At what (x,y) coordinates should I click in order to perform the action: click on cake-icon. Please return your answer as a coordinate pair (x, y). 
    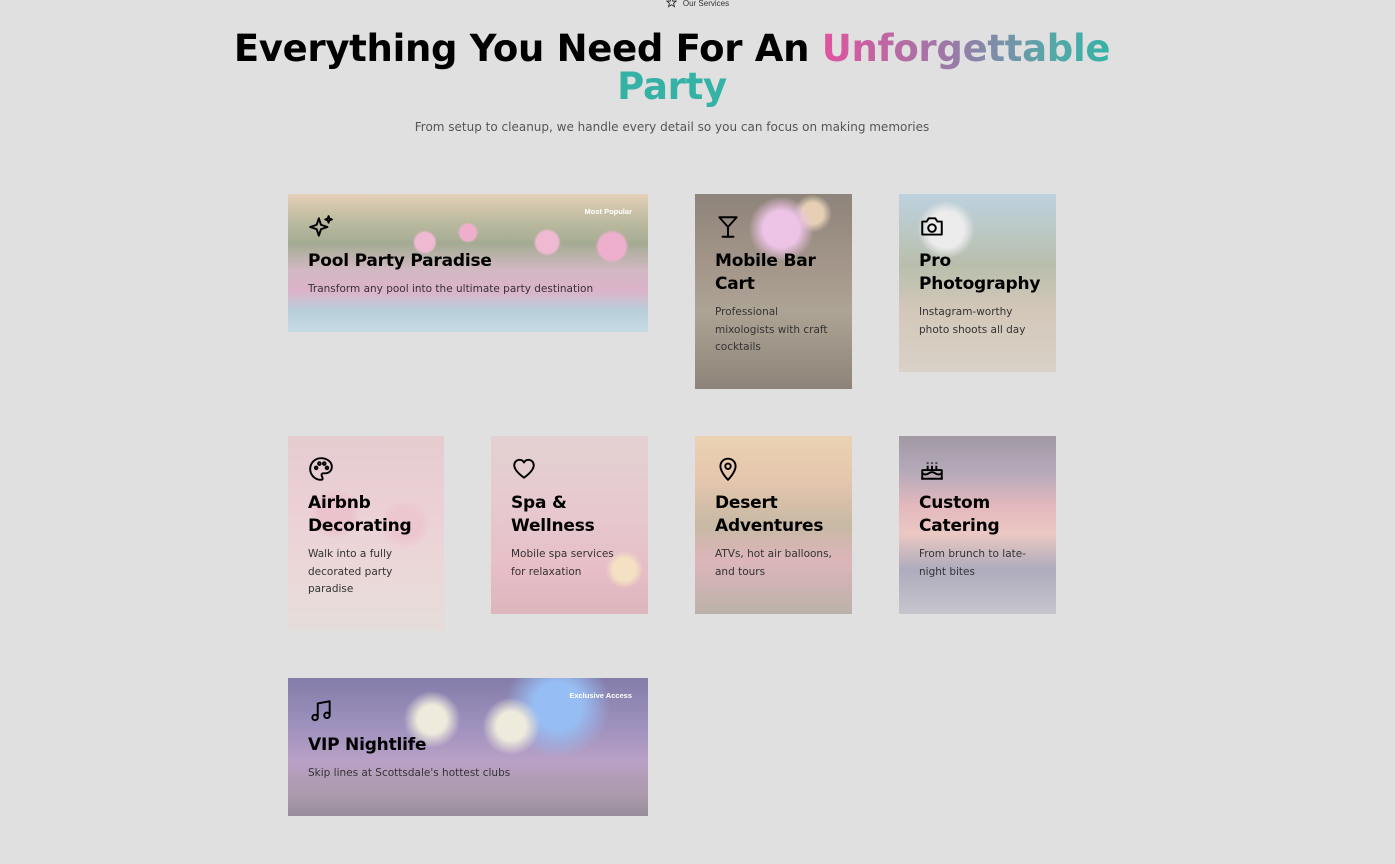
    Looking at the image, I should click on (932, 469).